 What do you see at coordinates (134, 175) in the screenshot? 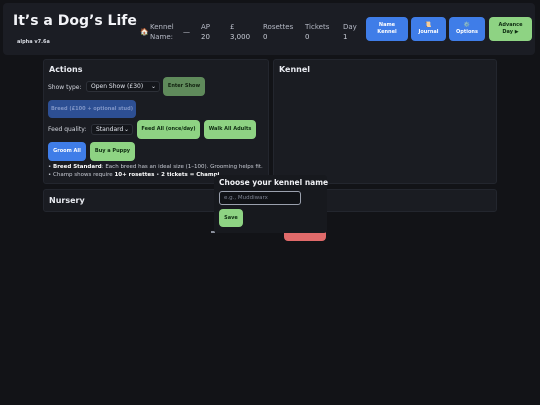
I see `champ-note-rosettes: 10+ rosettes` at bounding box center [134, 175].